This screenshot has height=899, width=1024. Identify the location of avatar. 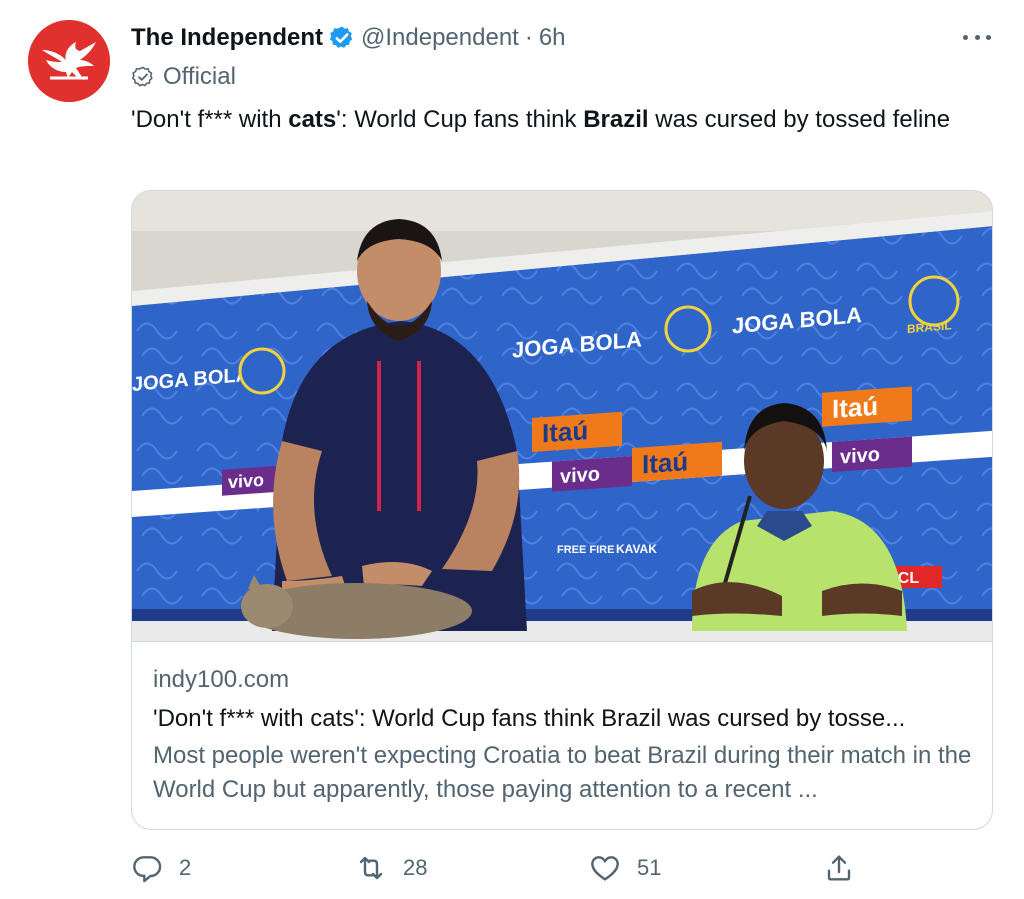
(69, 61).